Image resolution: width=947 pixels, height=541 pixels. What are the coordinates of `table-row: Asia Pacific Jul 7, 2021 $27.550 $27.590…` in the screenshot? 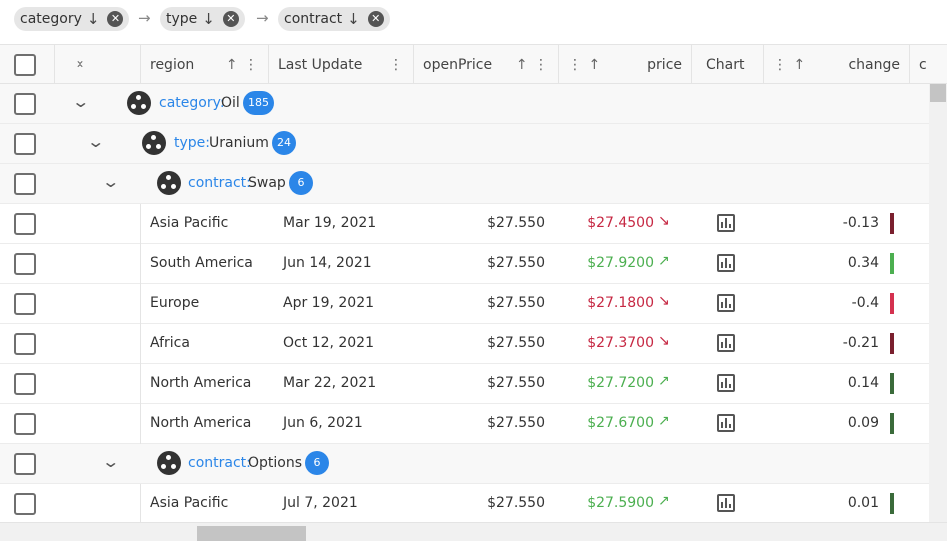 It's located at (464, 503).